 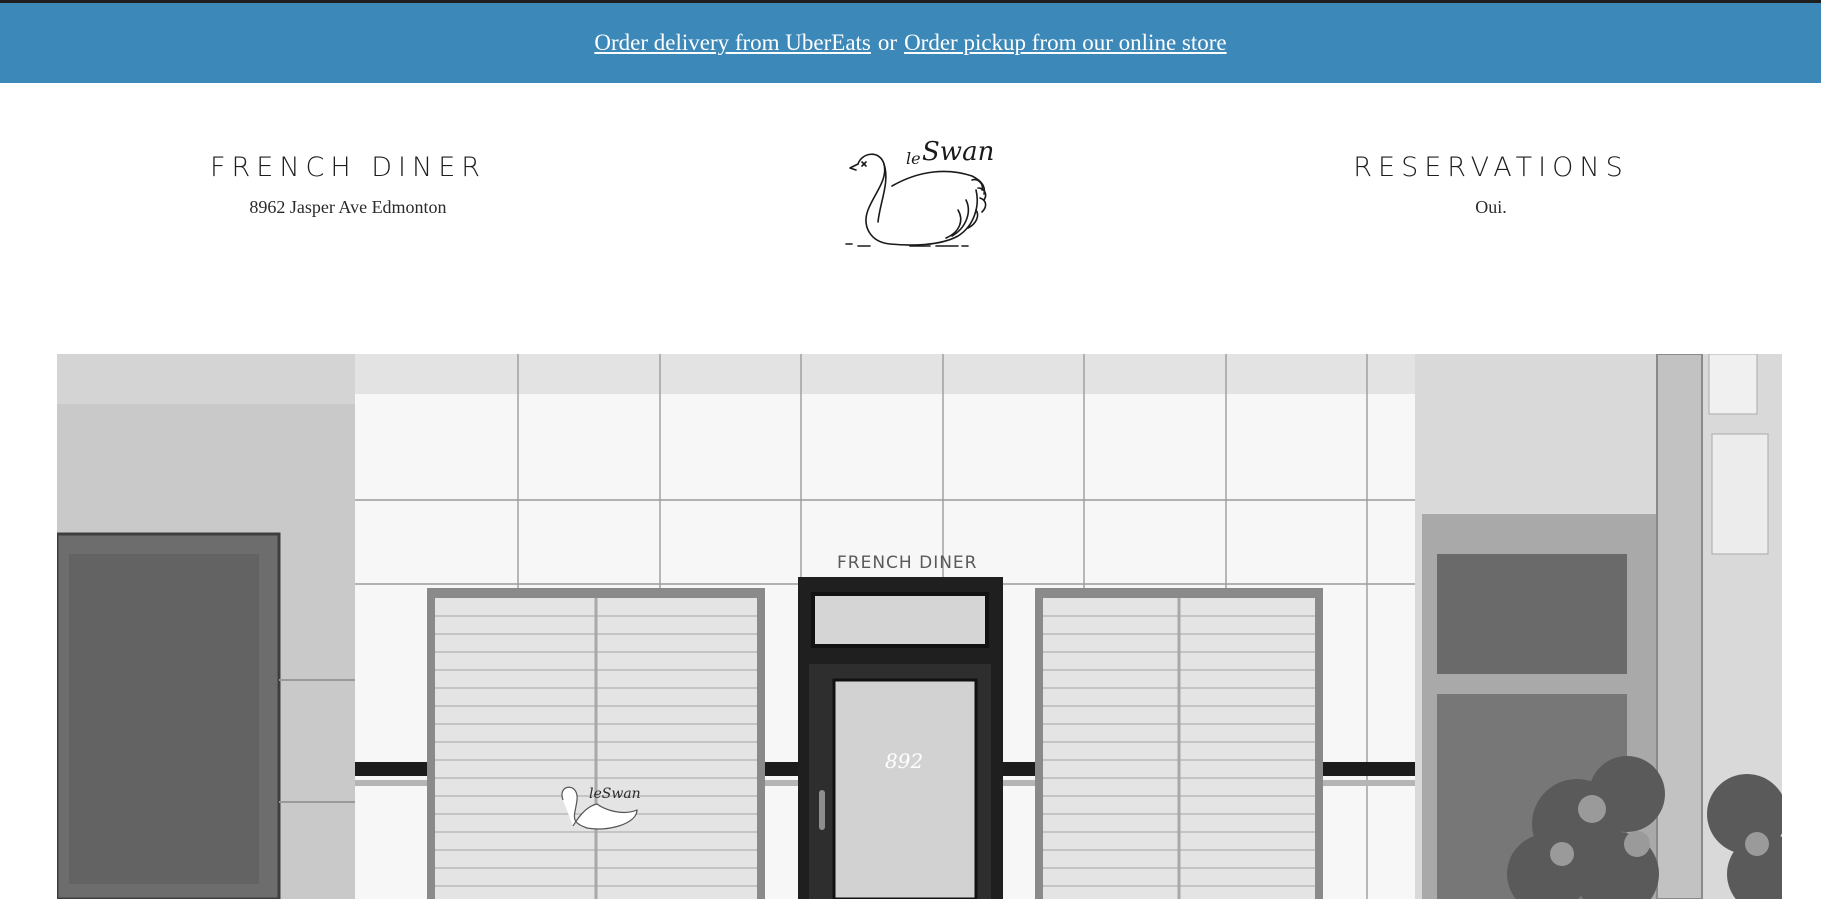 What do you see at coordinates (913, 158) in the screenshot?
I see `logo-le-text: le` at bounding box center [913, 158].